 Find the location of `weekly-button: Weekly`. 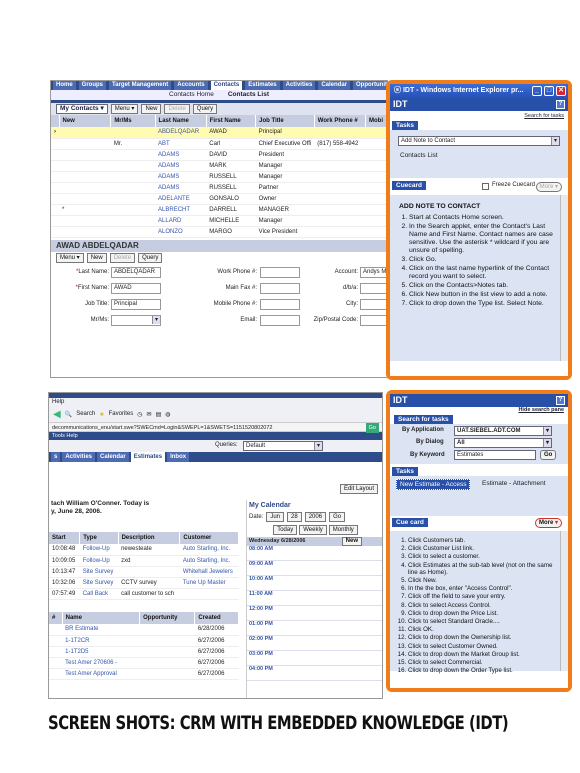

weekly-button: Weekly is located at coordinates (313, 530).